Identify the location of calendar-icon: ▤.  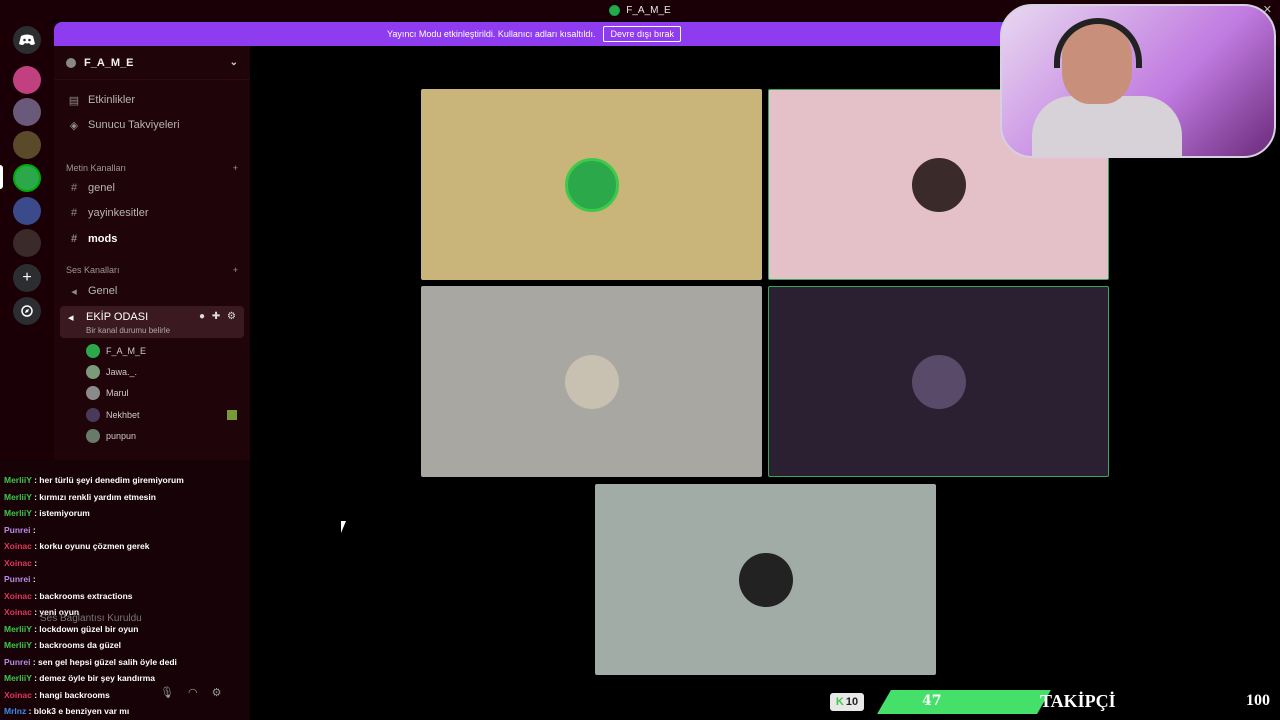
(74, 100).